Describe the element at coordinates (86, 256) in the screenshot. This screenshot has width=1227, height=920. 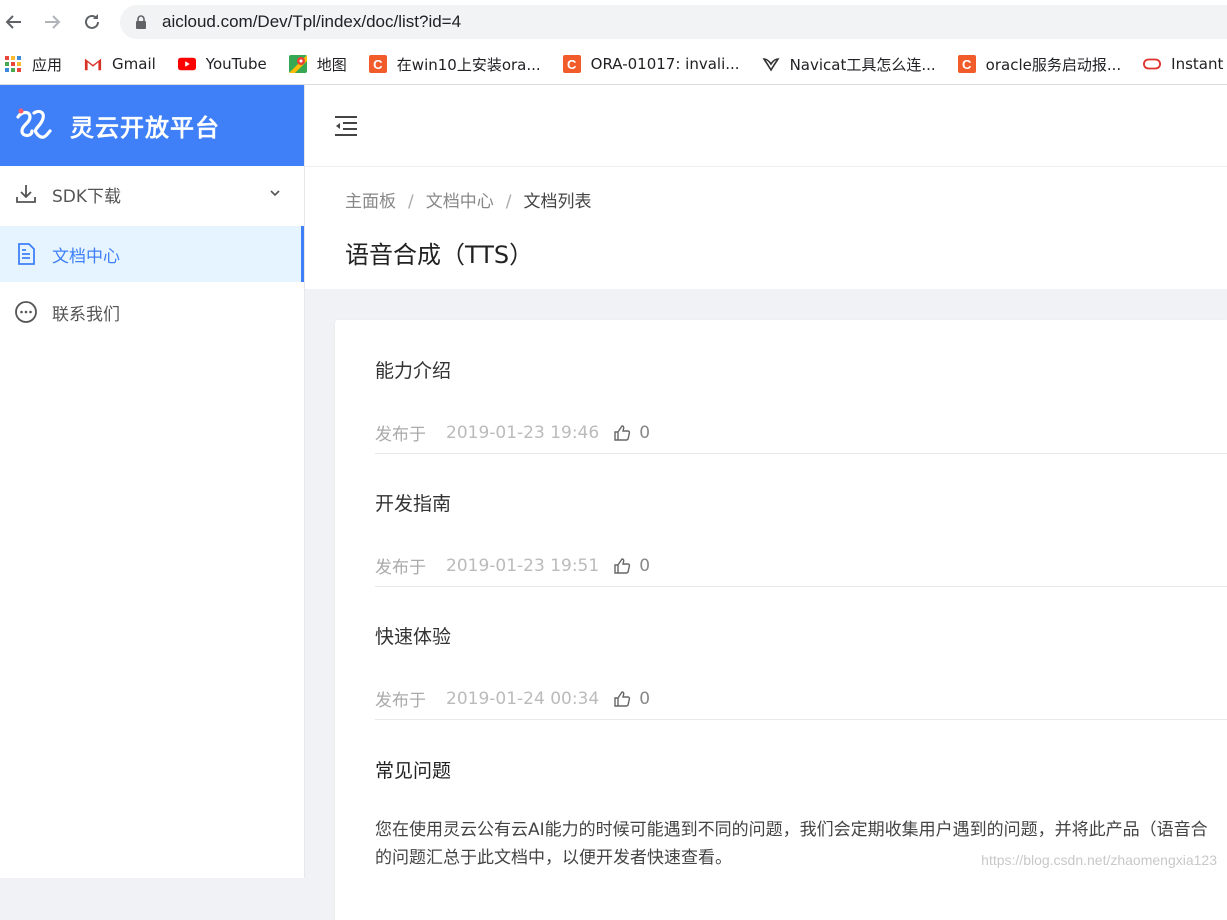
I see `sidebar-item-label: 文档中心` at that location.